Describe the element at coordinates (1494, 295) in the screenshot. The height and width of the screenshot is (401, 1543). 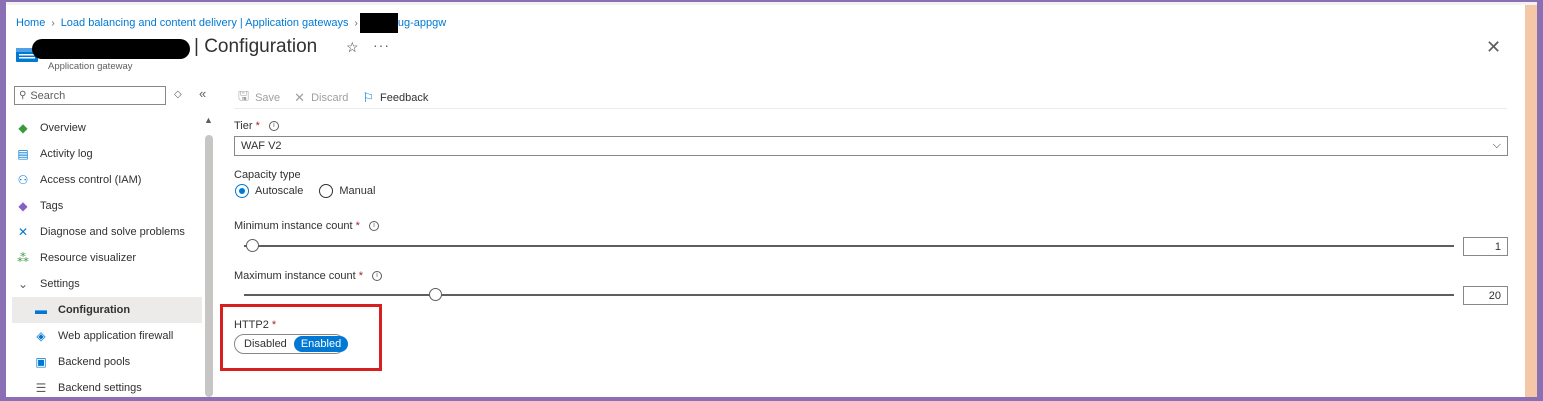
I see `max-instance-value: 20` at that location.